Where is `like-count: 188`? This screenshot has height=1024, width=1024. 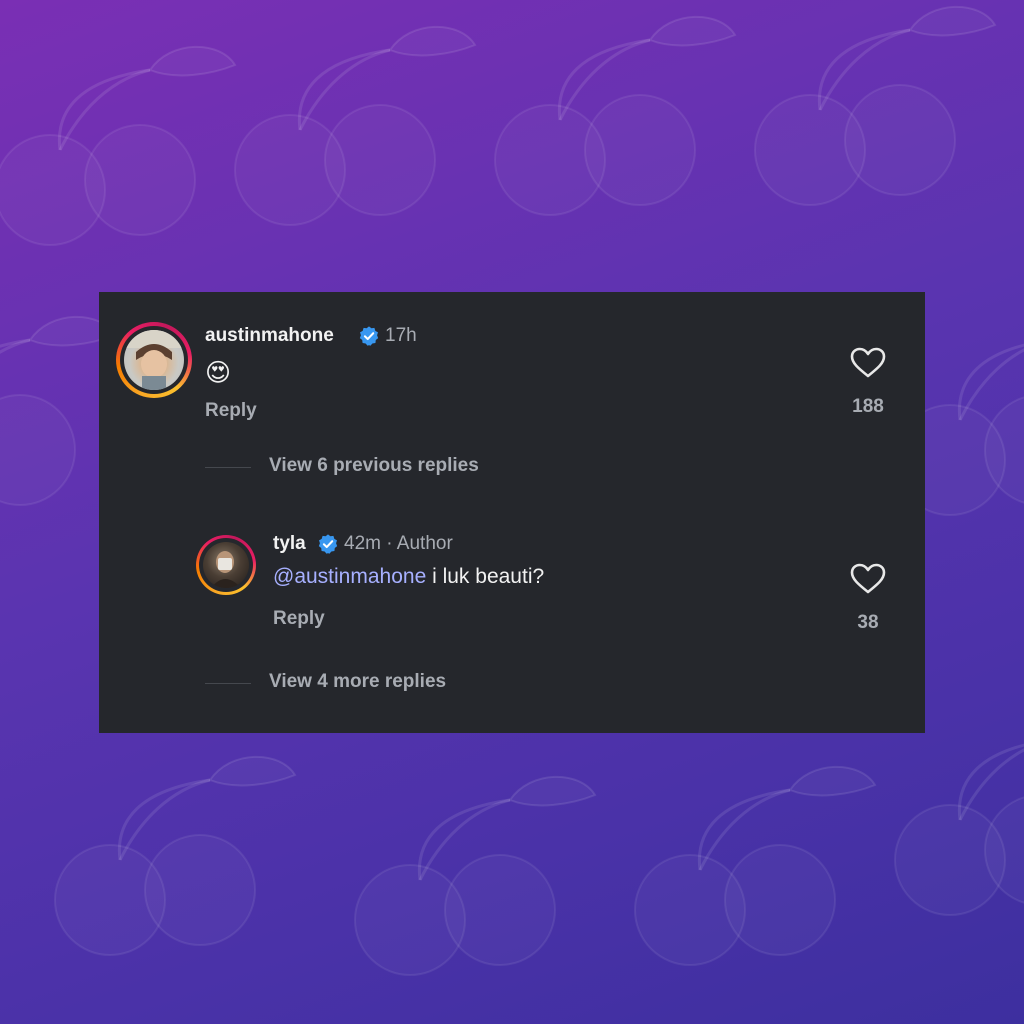
like-count: 188 is located at coordinates (868, 406).